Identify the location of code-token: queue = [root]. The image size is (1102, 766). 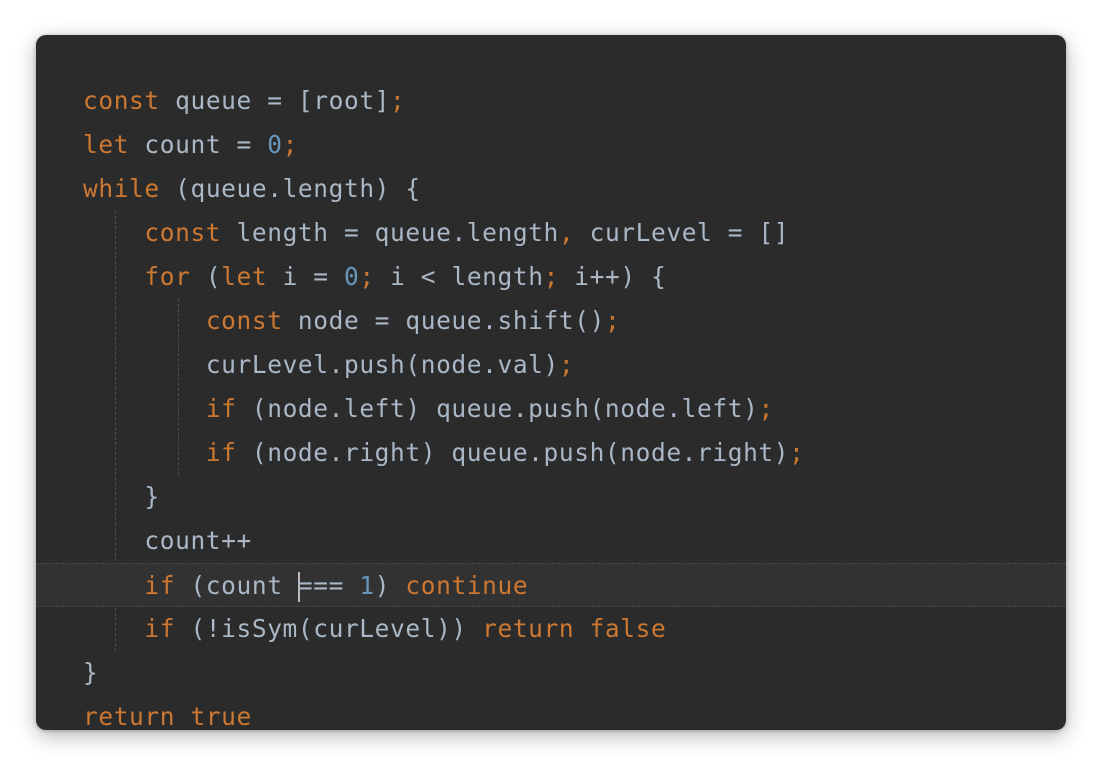
(275, 100).